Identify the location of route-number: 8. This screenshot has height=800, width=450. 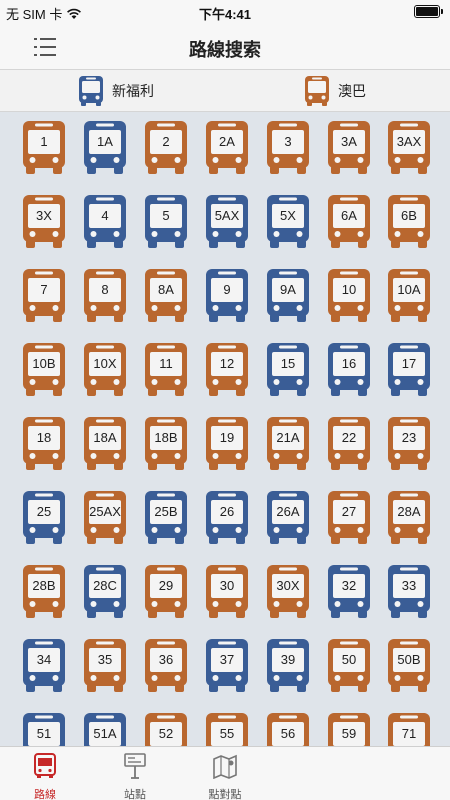
(105, 289).